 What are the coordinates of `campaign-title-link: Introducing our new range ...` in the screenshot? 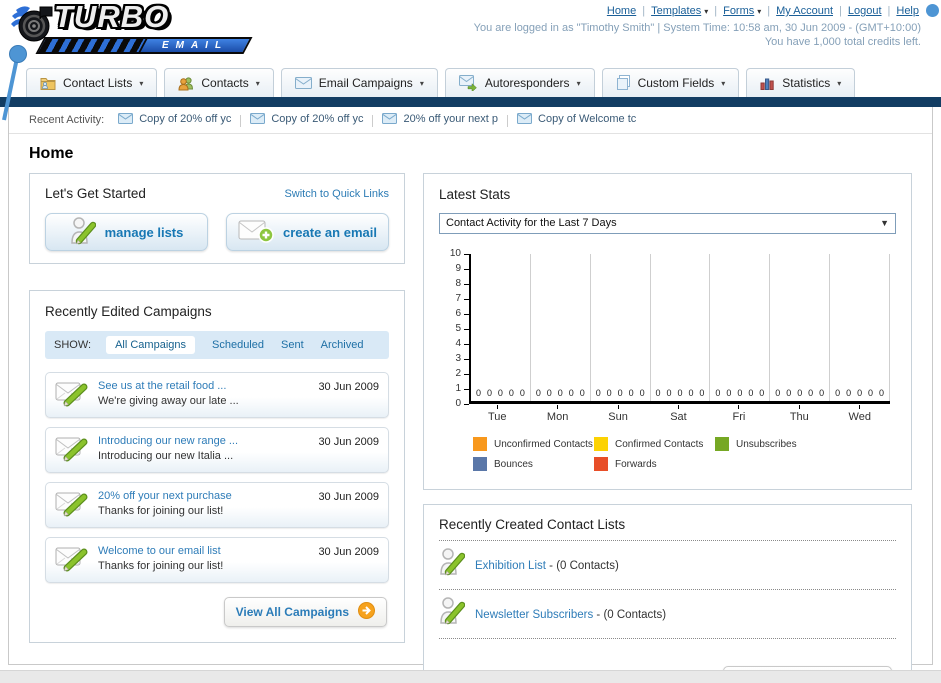 It's located at (203, 441).